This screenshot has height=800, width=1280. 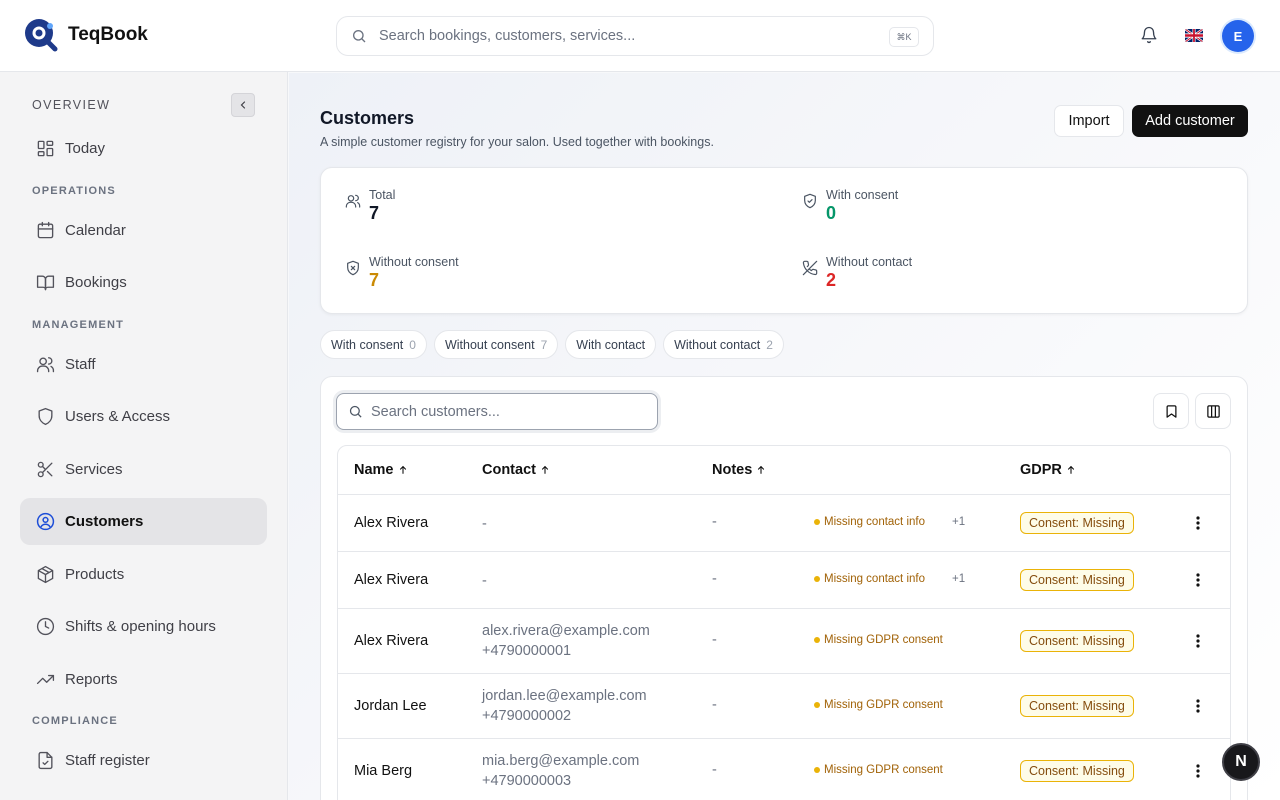 I want to click on stat-with-consent: With consent 0, so click(x=850, y=206).